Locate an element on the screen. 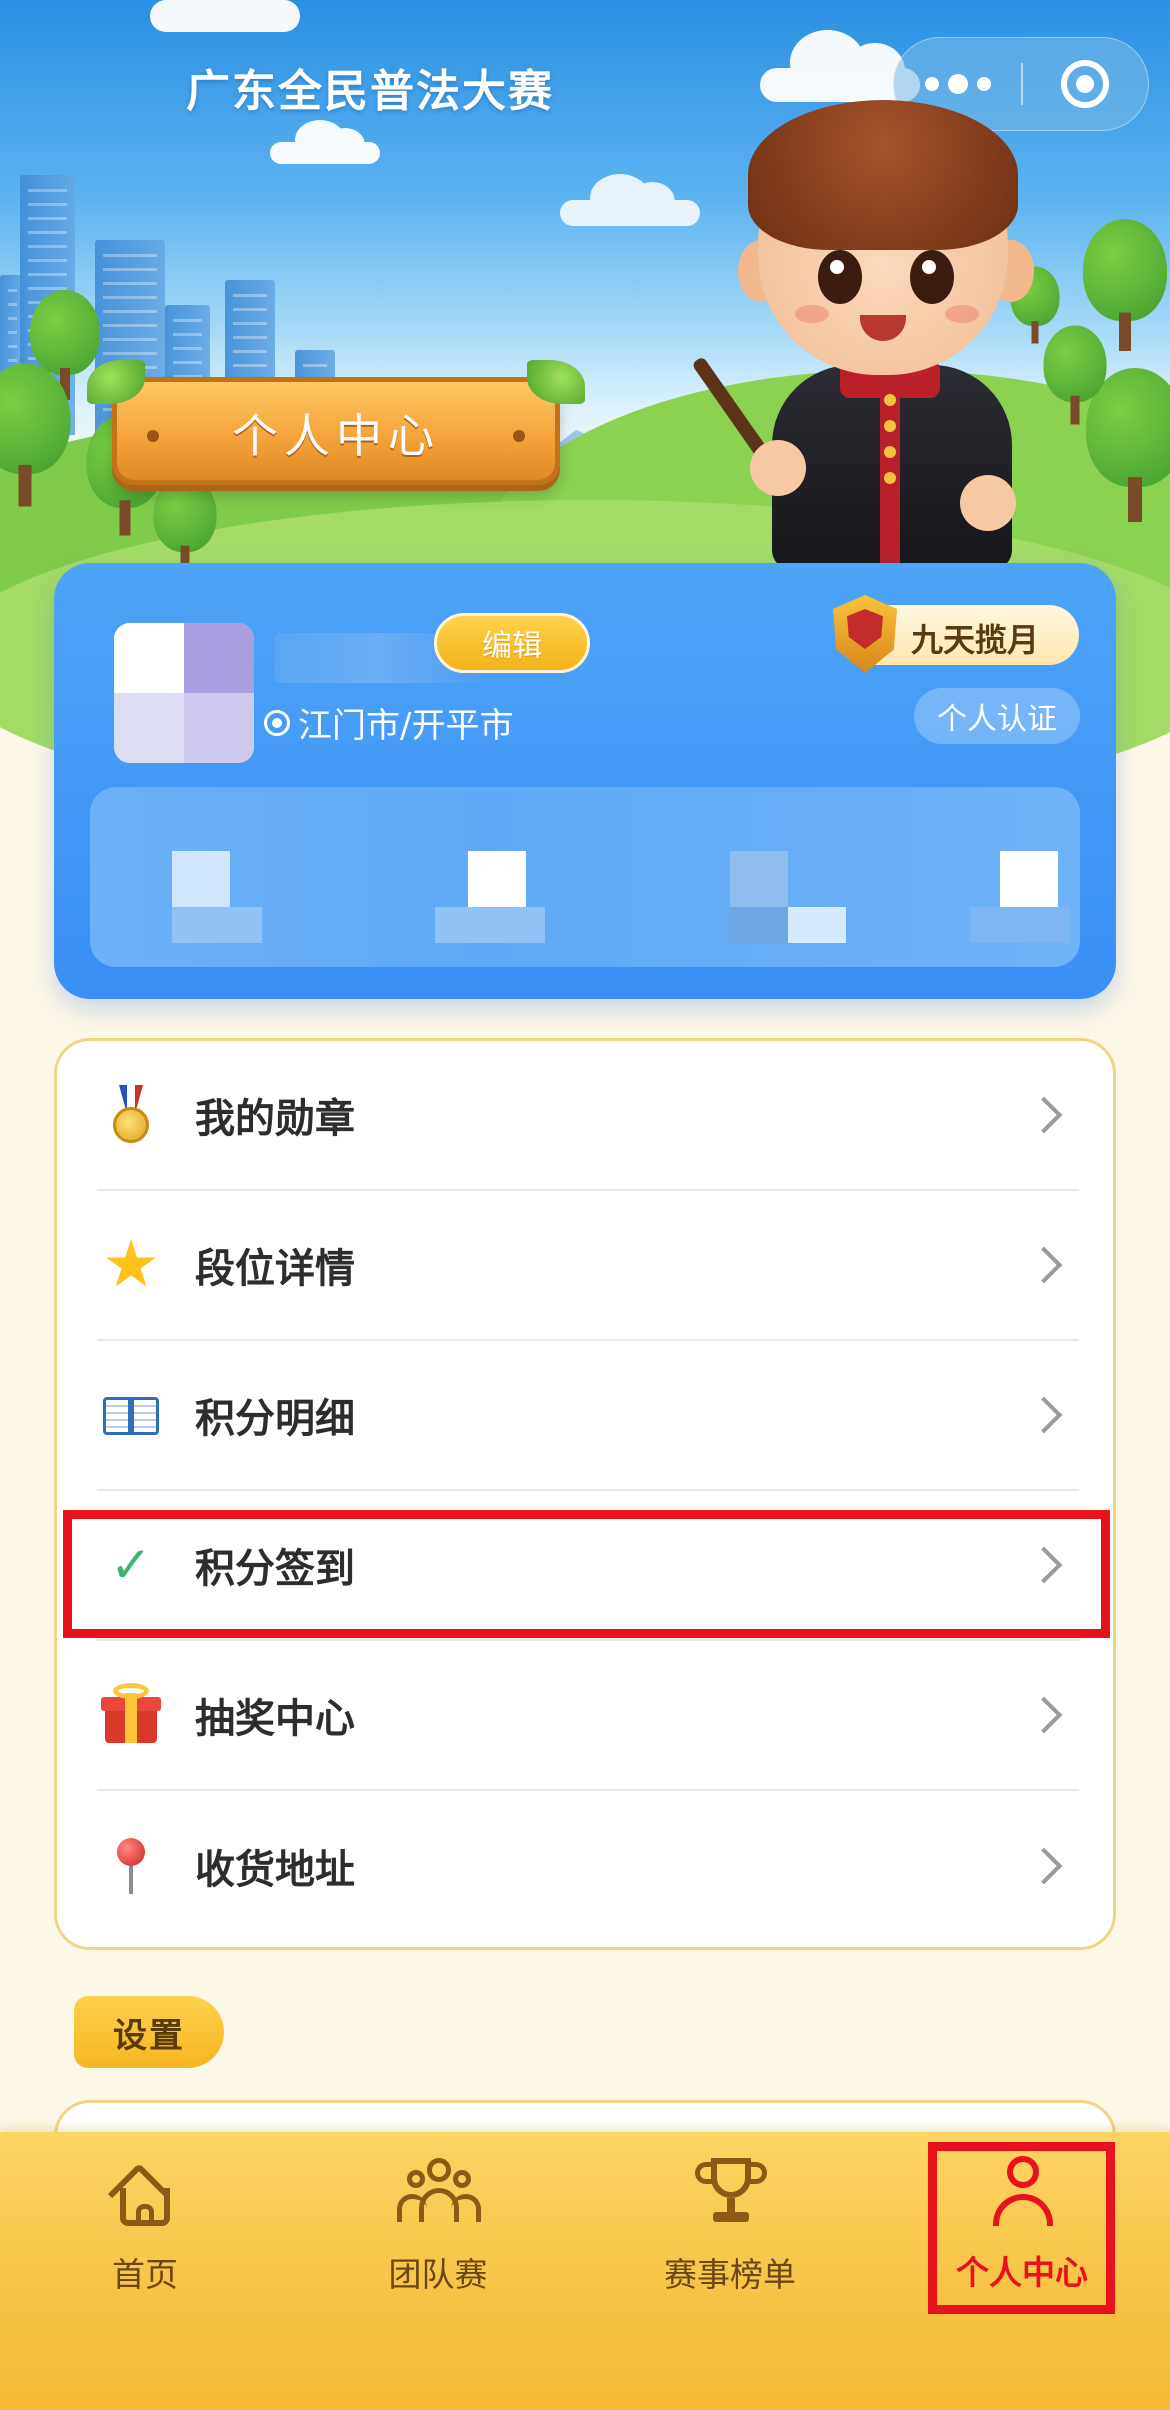 The height and width of the screenshot is (2410, 1170). tab-team: 团队赛 is located at coordinates (438, 2227).